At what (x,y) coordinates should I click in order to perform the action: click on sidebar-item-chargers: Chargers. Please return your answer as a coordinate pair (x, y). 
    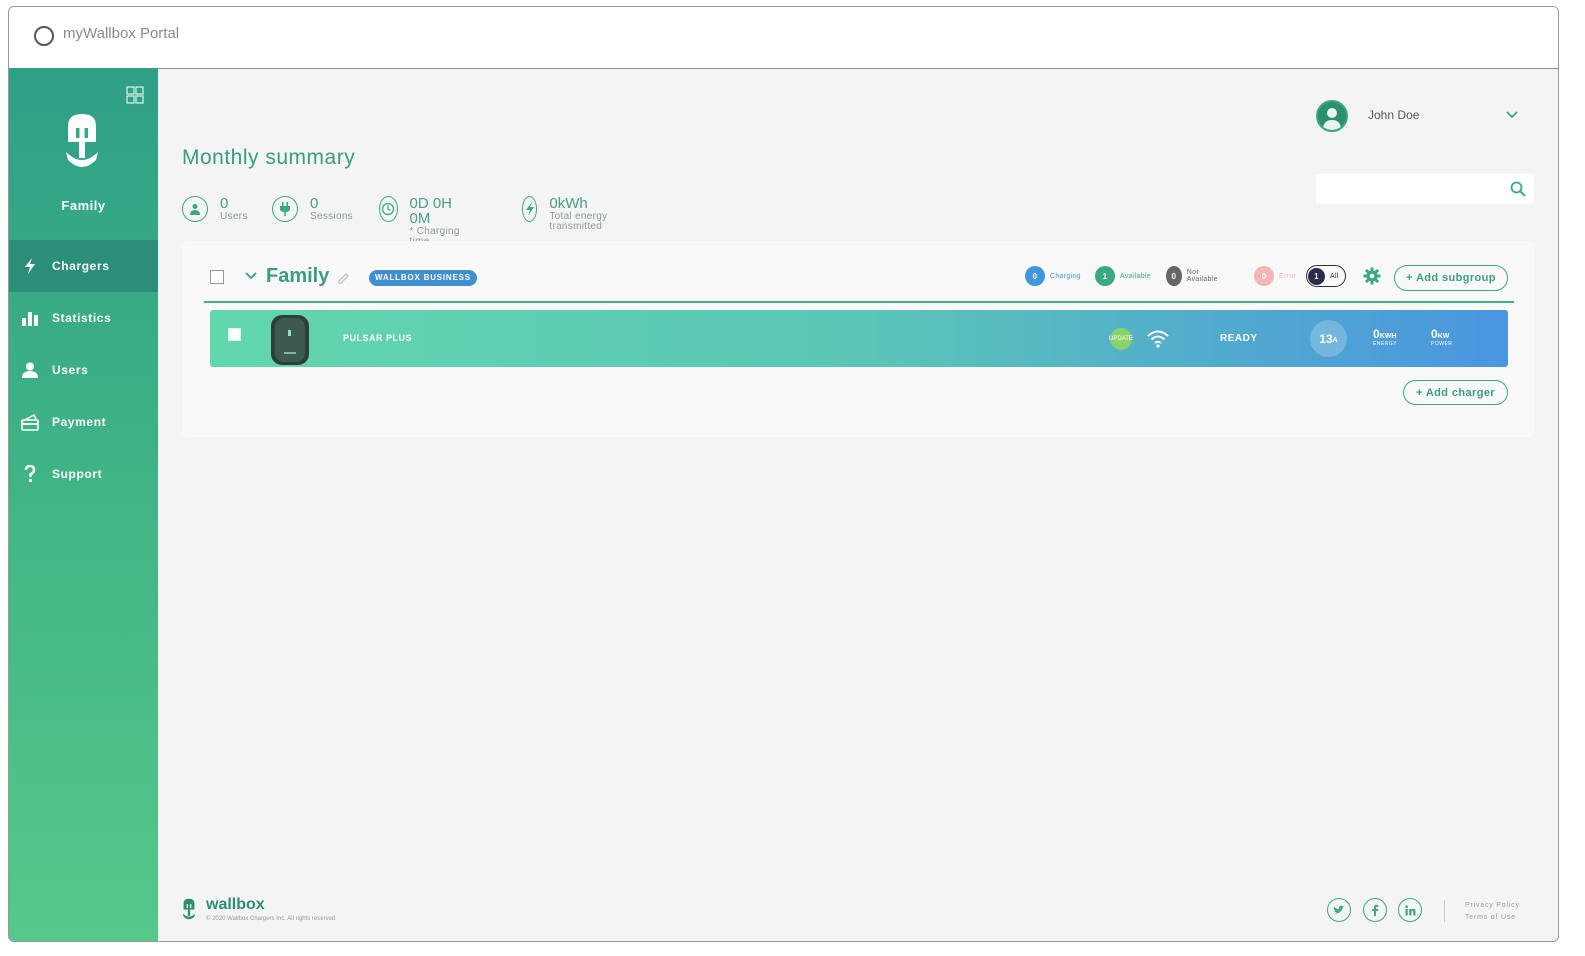
    Looking at the image, I should click on (83, 266).